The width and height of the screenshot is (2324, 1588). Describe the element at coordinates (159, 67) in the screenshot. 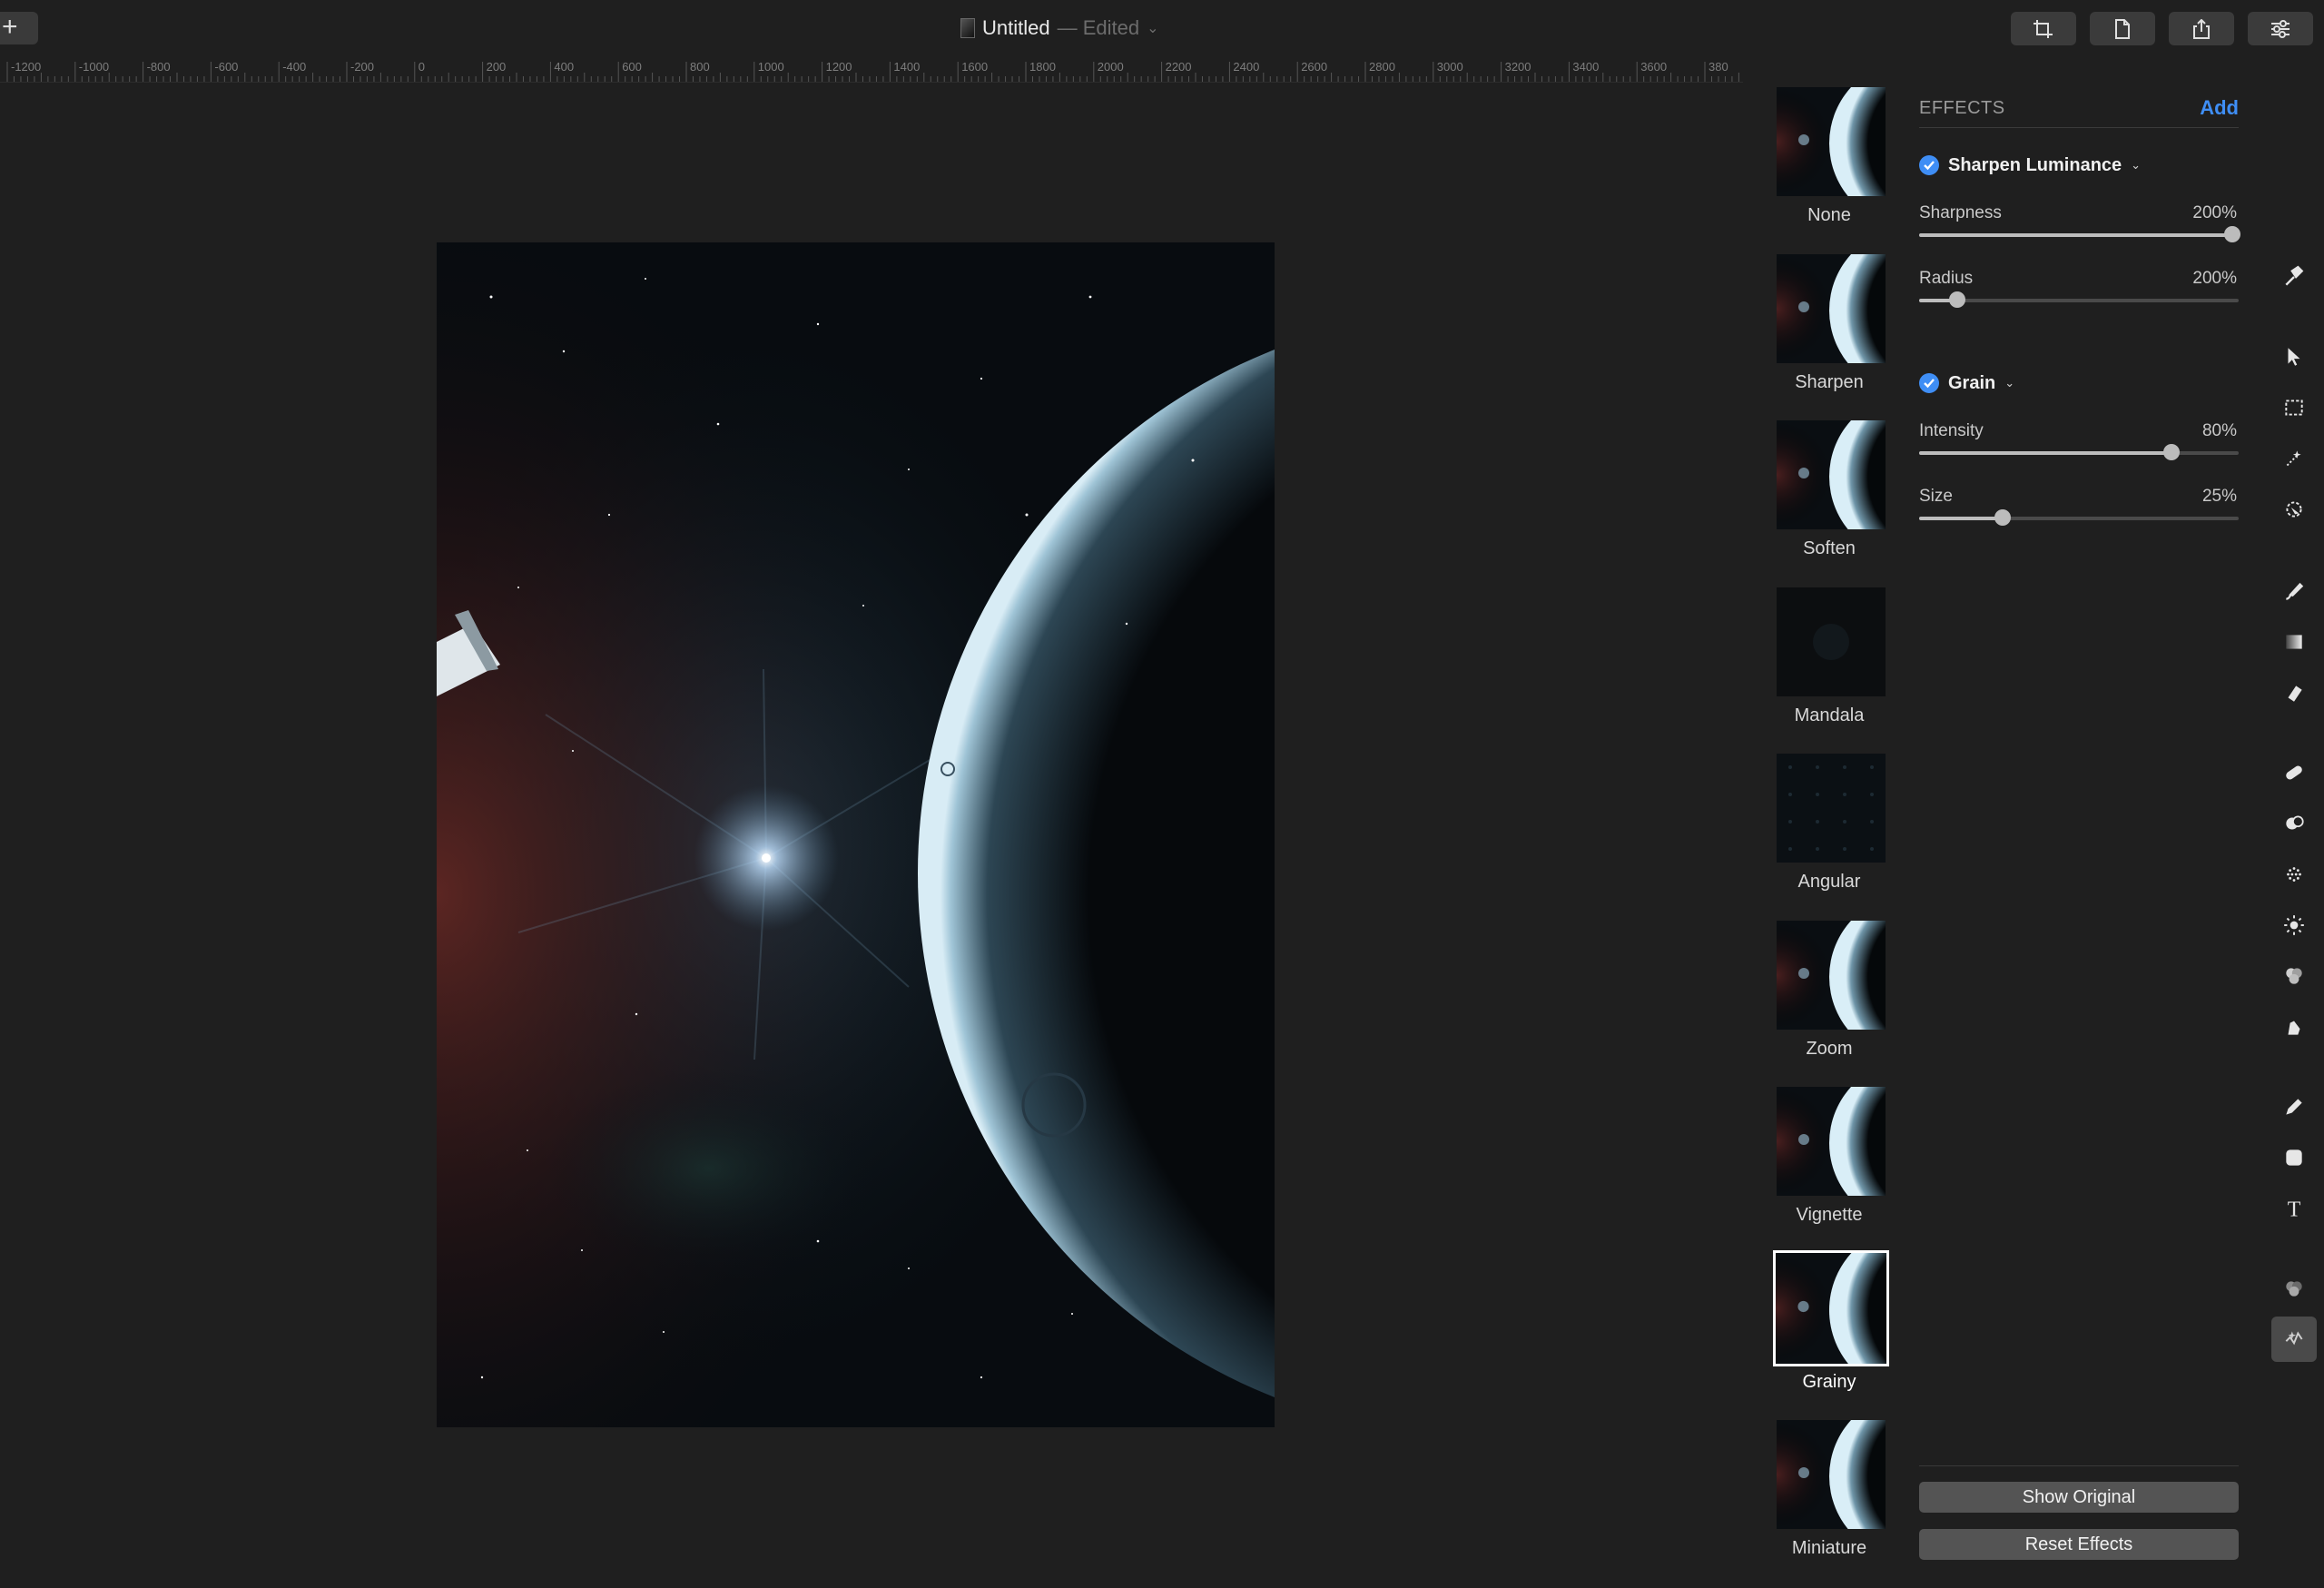

I see `ruler-label: -800` at that location.